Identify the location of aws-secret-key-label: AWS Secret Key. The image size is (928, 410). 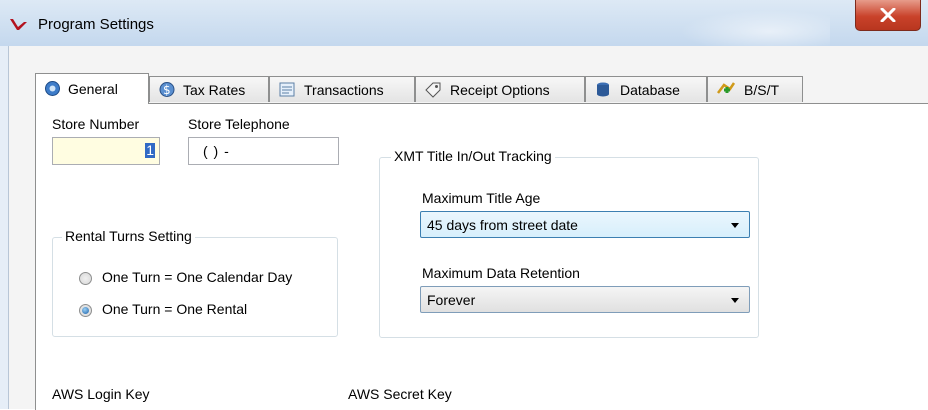
(400, 394).